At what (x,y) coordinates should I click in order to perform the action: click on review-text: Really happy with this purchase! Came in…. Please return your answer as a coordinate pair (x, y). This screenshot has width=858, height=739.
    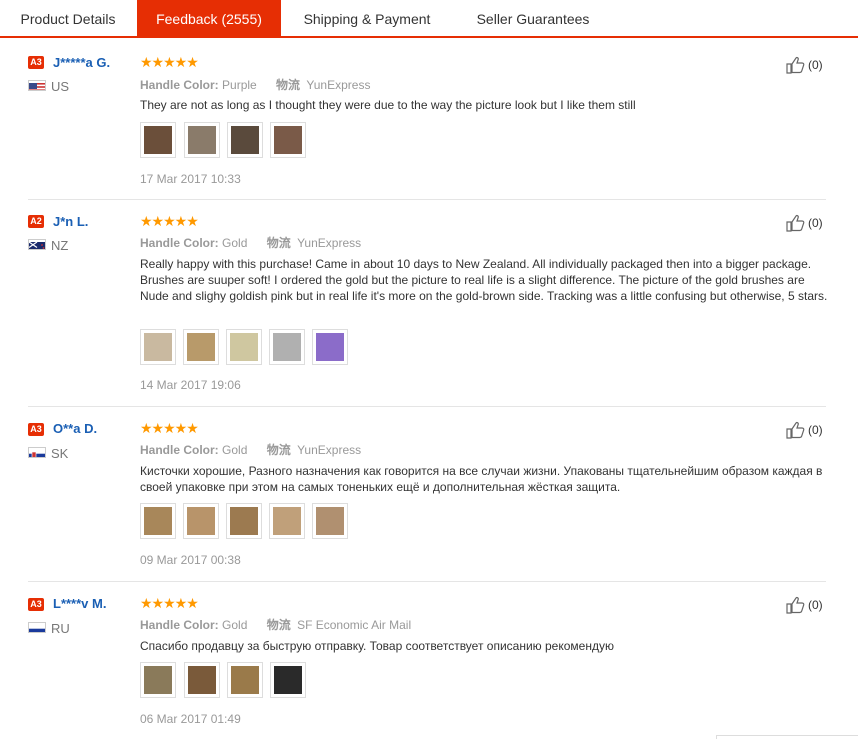
    Looking at the image, I should click on (484, 280).